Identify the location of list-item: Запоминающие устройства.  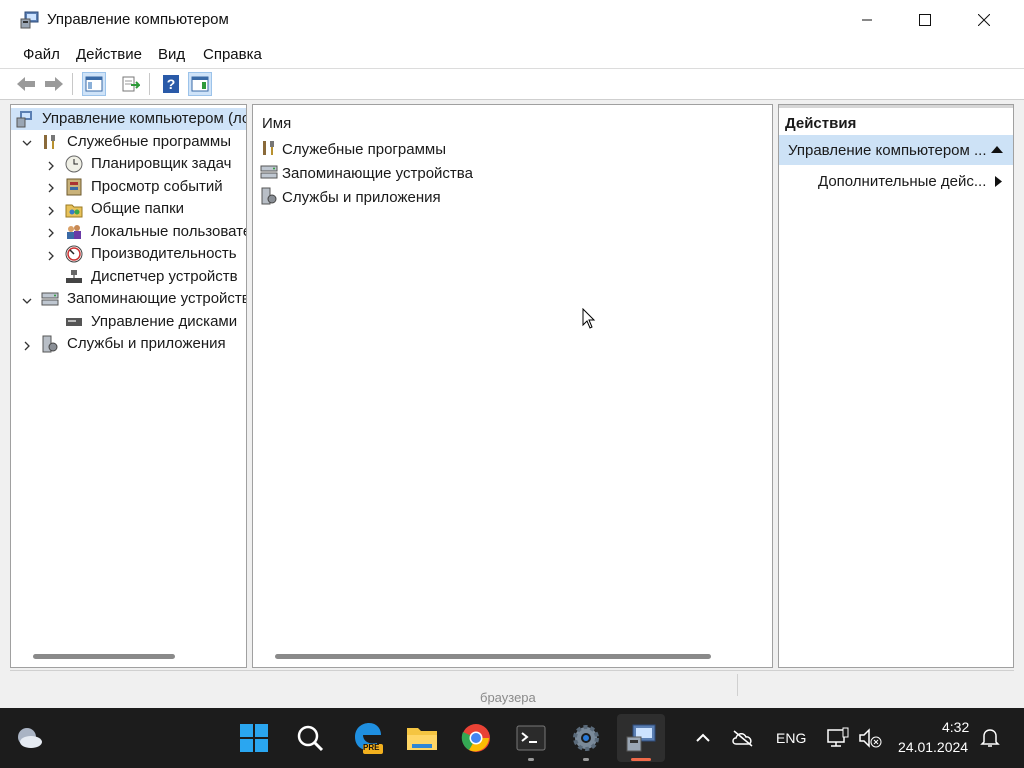
(377, 173).